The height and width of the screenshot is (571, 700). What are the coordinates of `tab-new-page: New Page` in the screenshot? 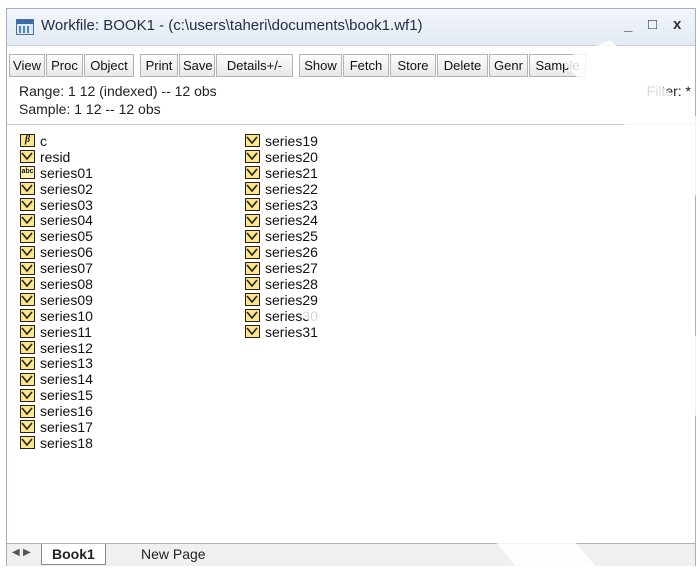 It's located at (173, 554).